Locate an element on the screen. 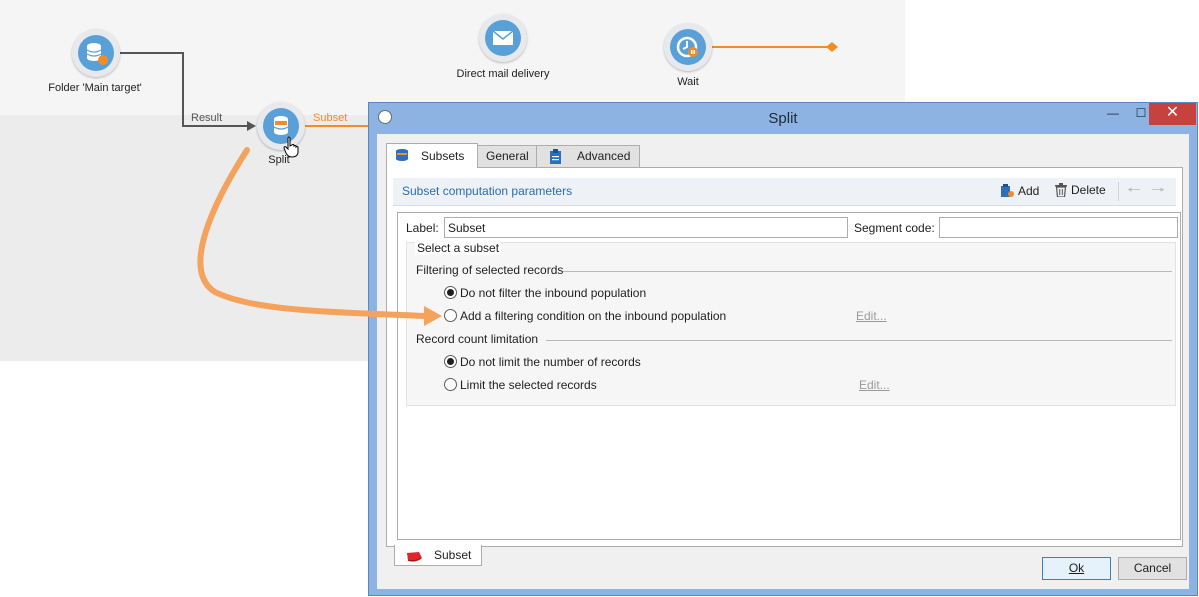 The height and width of the screenshot is (597, 1199). tab-general: General is located at coordinates (507, 156).